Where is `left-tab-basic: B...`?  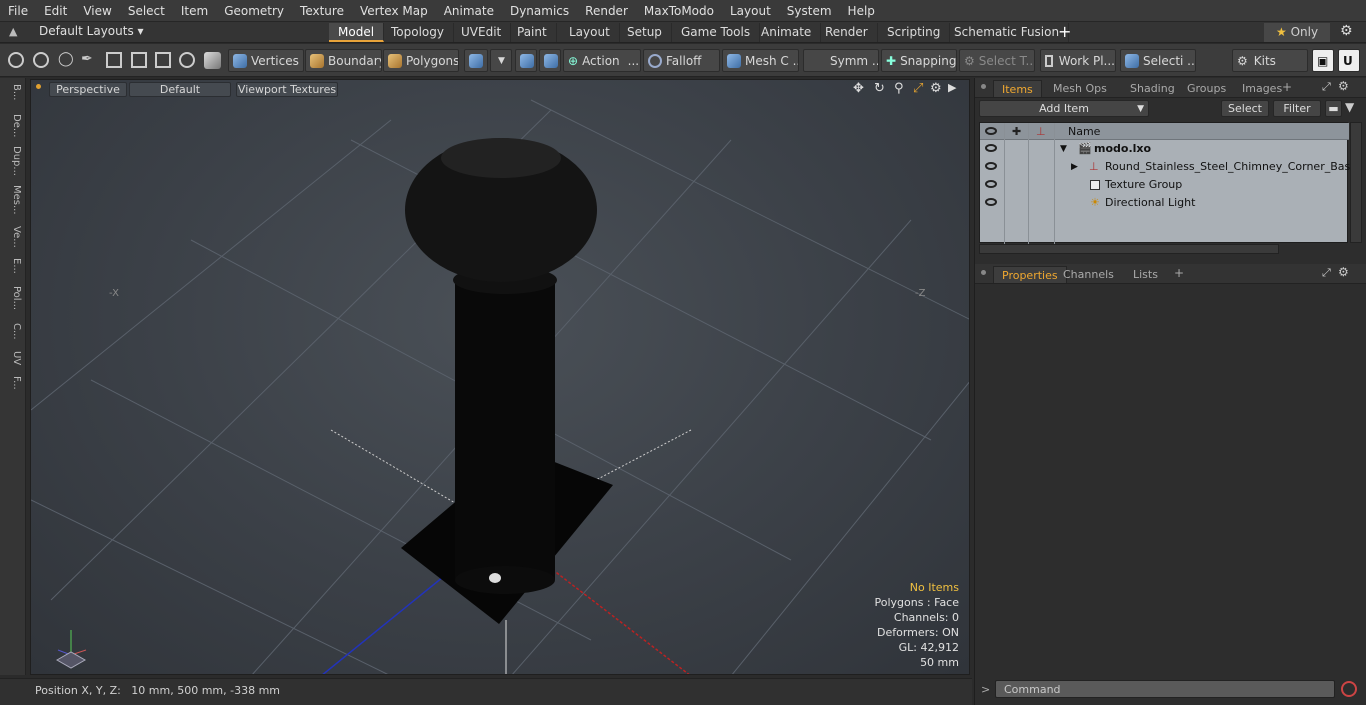
left-tab-basic: B... is located at coordinates (13, 92).